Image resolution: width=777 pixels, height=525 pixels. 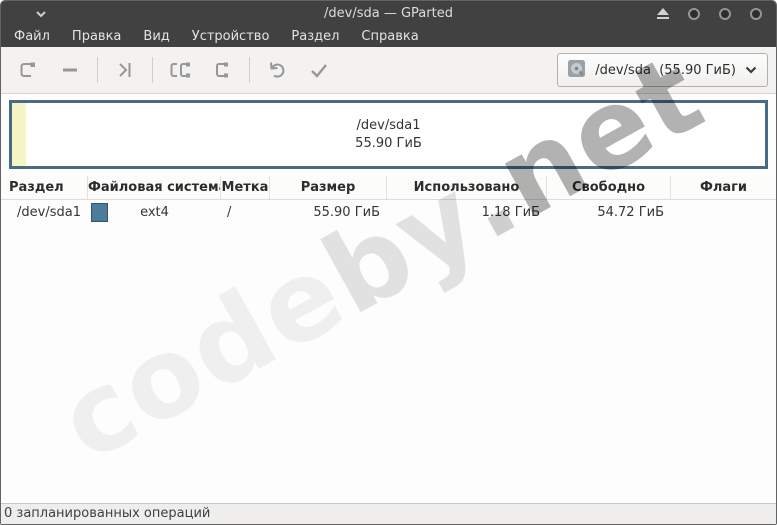 I want to click on partition-name: /dev/sda1, so click(x=388, y=125).